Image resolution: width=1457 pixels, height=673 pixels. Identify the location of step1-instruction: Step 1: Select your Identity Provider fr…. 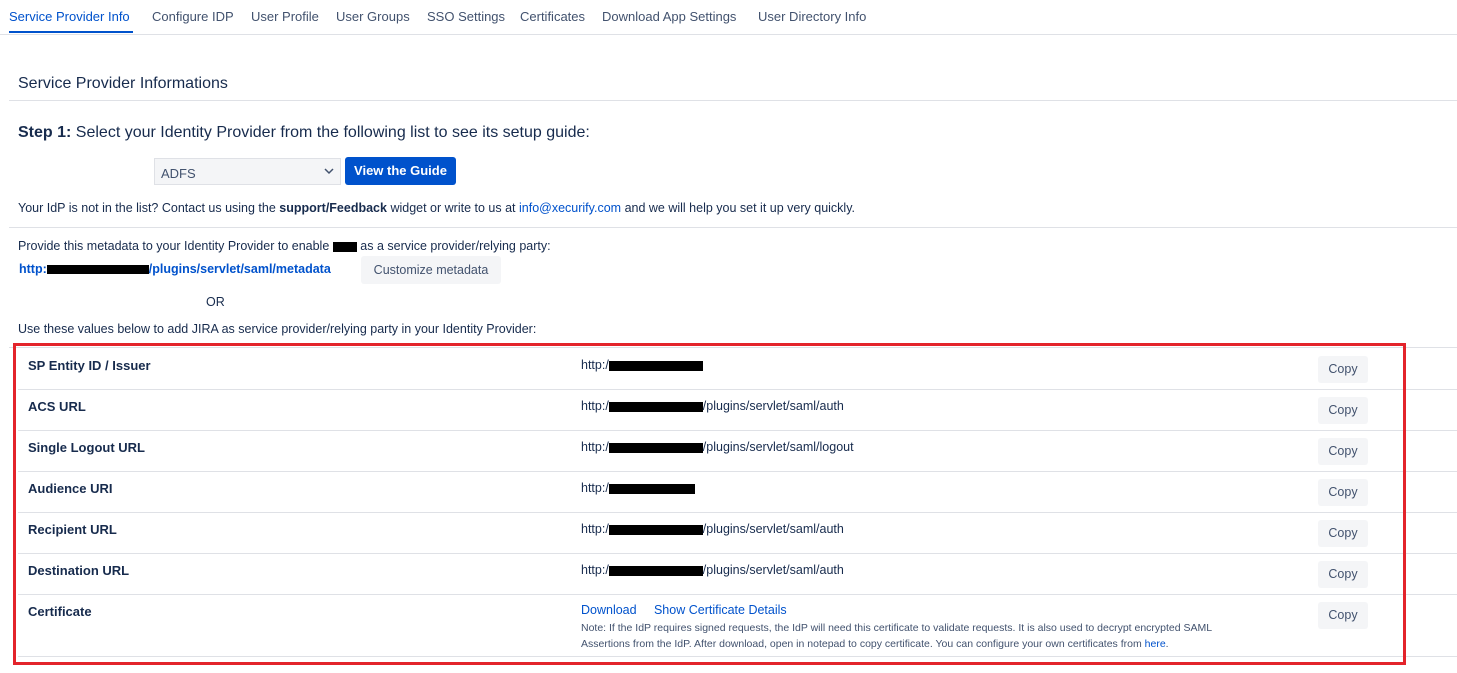
(304, 133).